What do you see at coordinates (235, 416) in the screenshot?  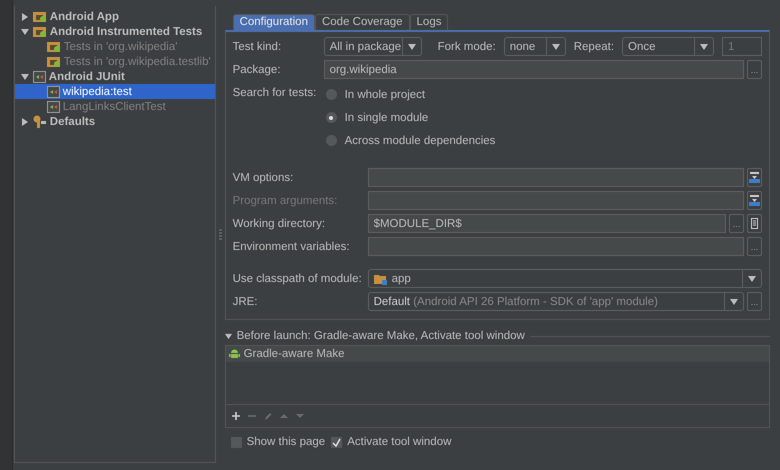 I see `add-icon` at bounding box center [235, 416].